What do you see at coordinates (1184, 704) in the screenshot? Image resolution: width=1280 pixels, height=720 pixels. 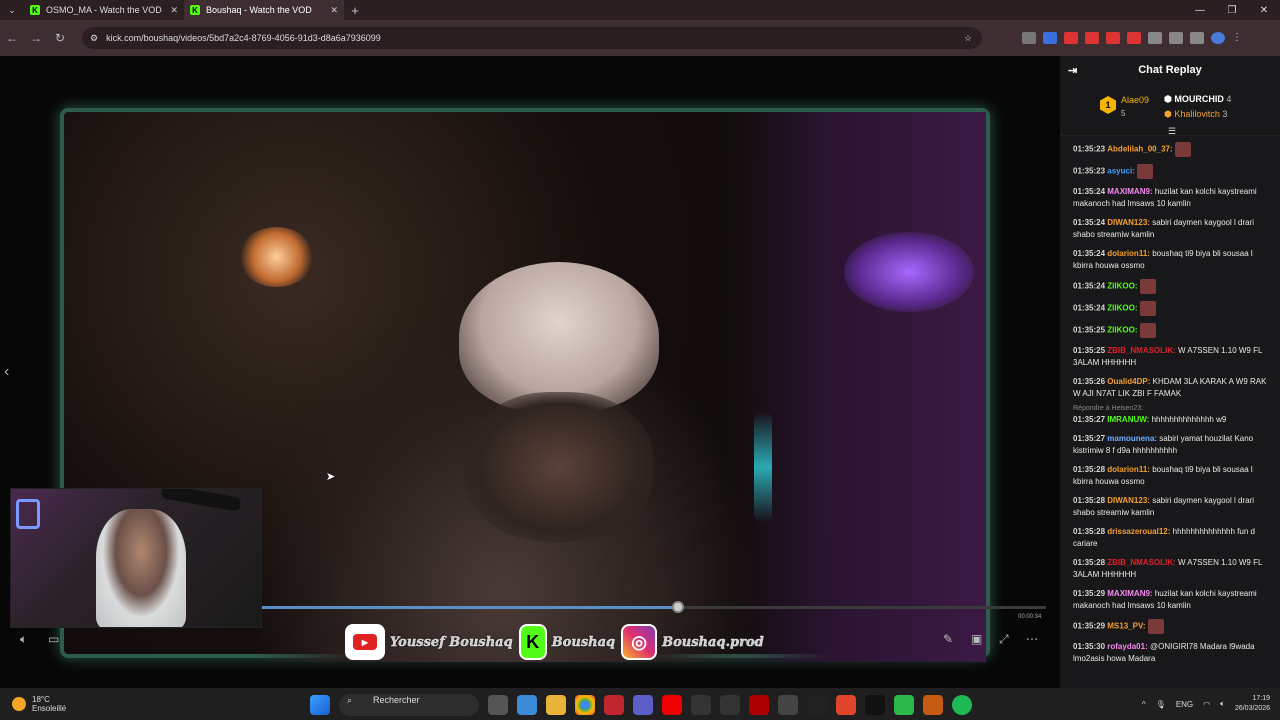 I see `language-indicator: ENG` at bounding box center [1184, 704].